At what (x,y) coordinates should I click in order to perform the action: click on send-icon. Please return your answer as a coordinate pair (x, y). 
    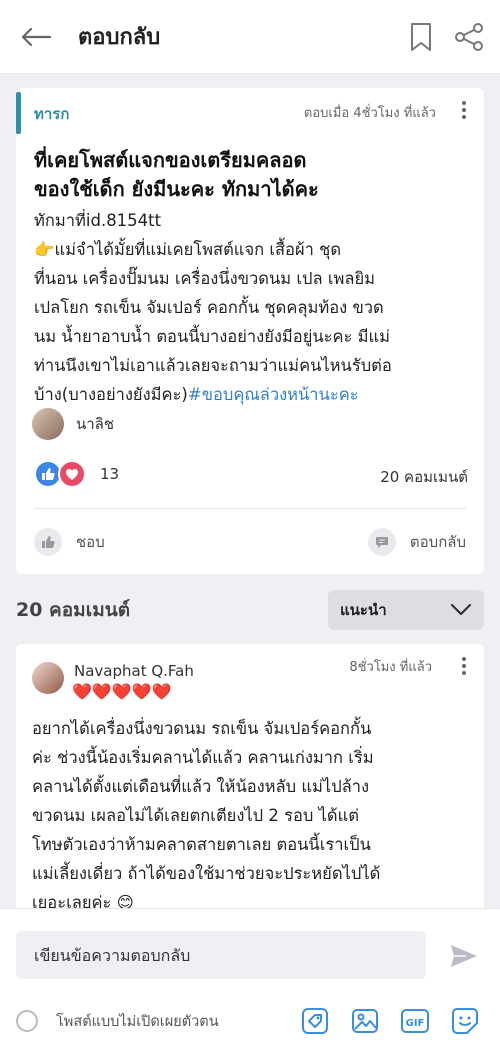
    Looking at the image, I should click on (464, 956).